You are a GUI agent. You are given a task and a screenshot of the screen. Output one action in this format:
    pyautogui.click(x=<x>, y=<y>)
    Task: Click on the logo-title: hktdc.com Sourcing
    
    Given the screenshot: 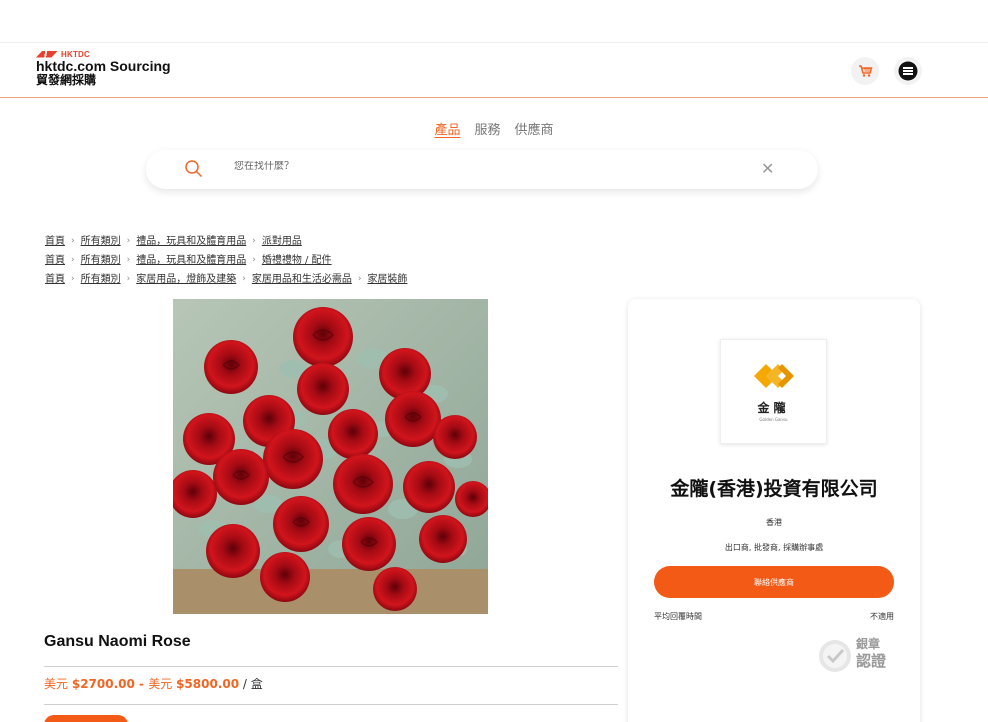 What is the action you would take?
    pyautogui.click(x=103, y=66)
    